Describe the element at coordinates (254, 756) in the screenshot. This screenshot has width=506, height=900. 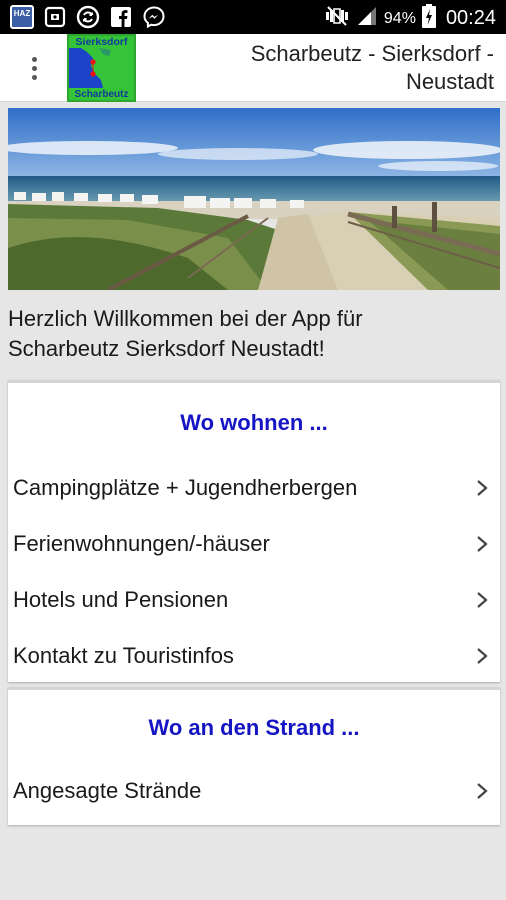
I see `section-card-strand: Wo an den Strand ... Angesagte Strände` at that location.